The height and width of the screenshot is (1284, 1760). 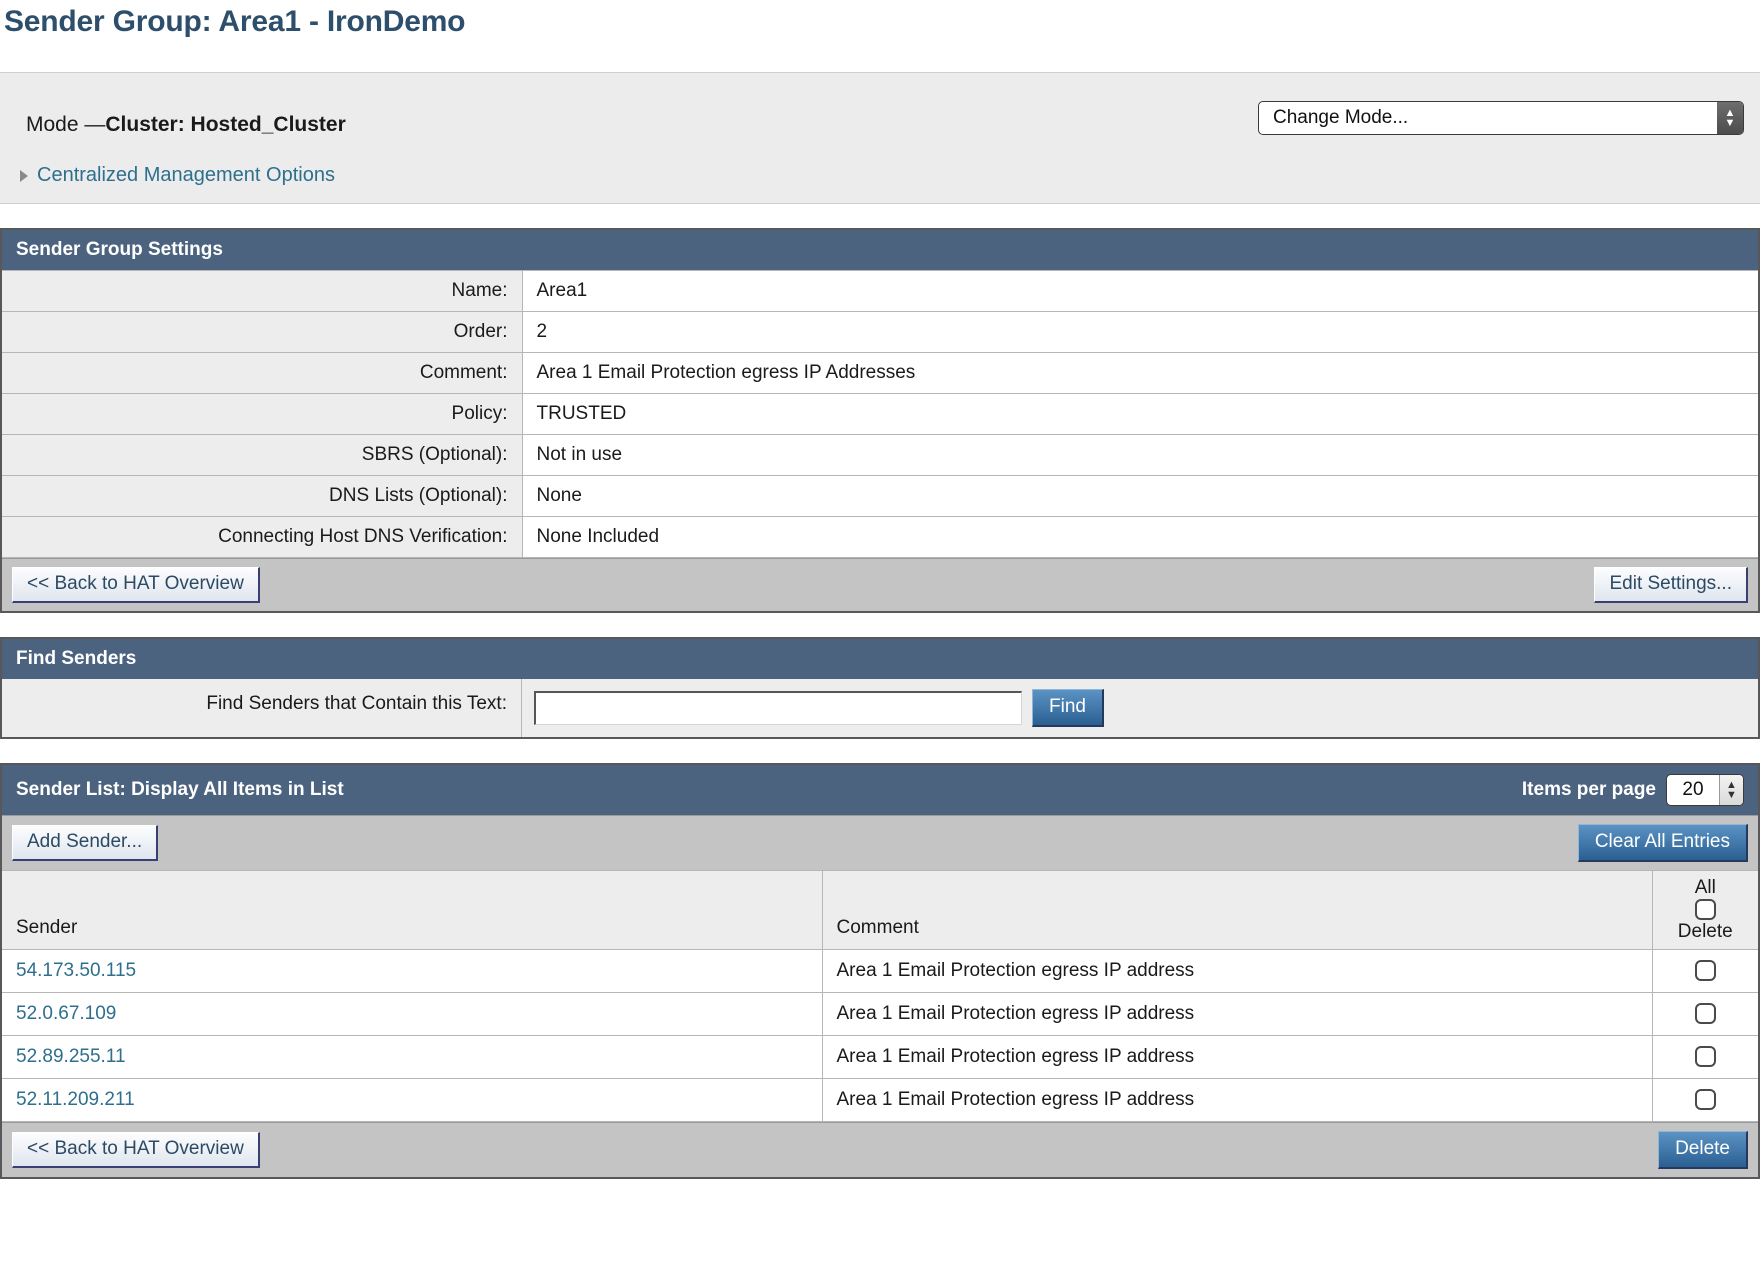 What do you see at coordinates (262, 455) in the screenshot?
I see `settings-label: SBRS (Optional):` at bounding box center [262, 455].